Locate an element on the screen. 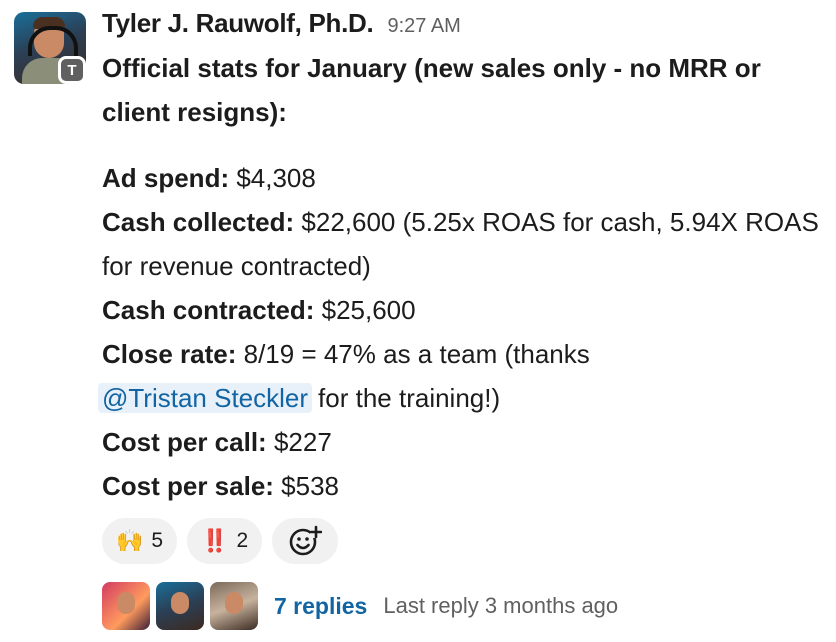  message-header: Tyler J. Rauwolf, Ph.D. 9:27 AM is located at coordinates (462, 27).